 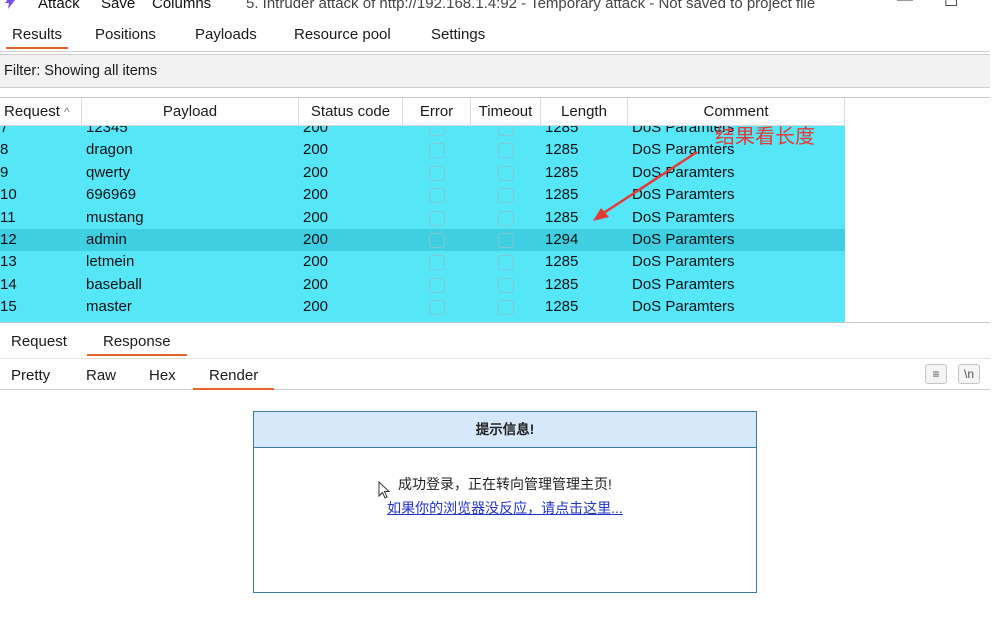 I want to click on cell-payload: admin, so click(x=106, y=239).